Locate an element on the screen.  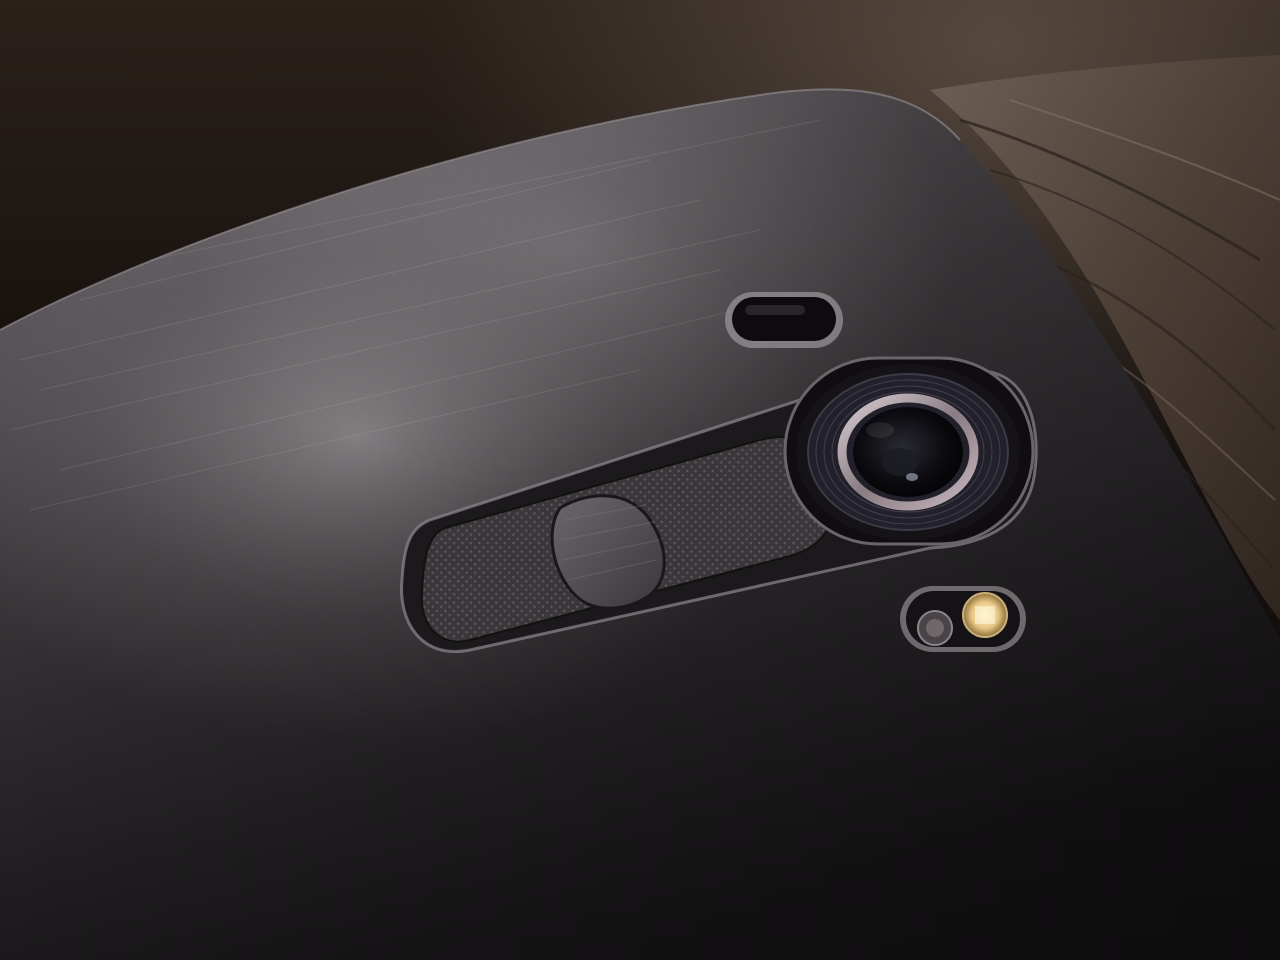
led-flash is located at coordinates (963, 619).